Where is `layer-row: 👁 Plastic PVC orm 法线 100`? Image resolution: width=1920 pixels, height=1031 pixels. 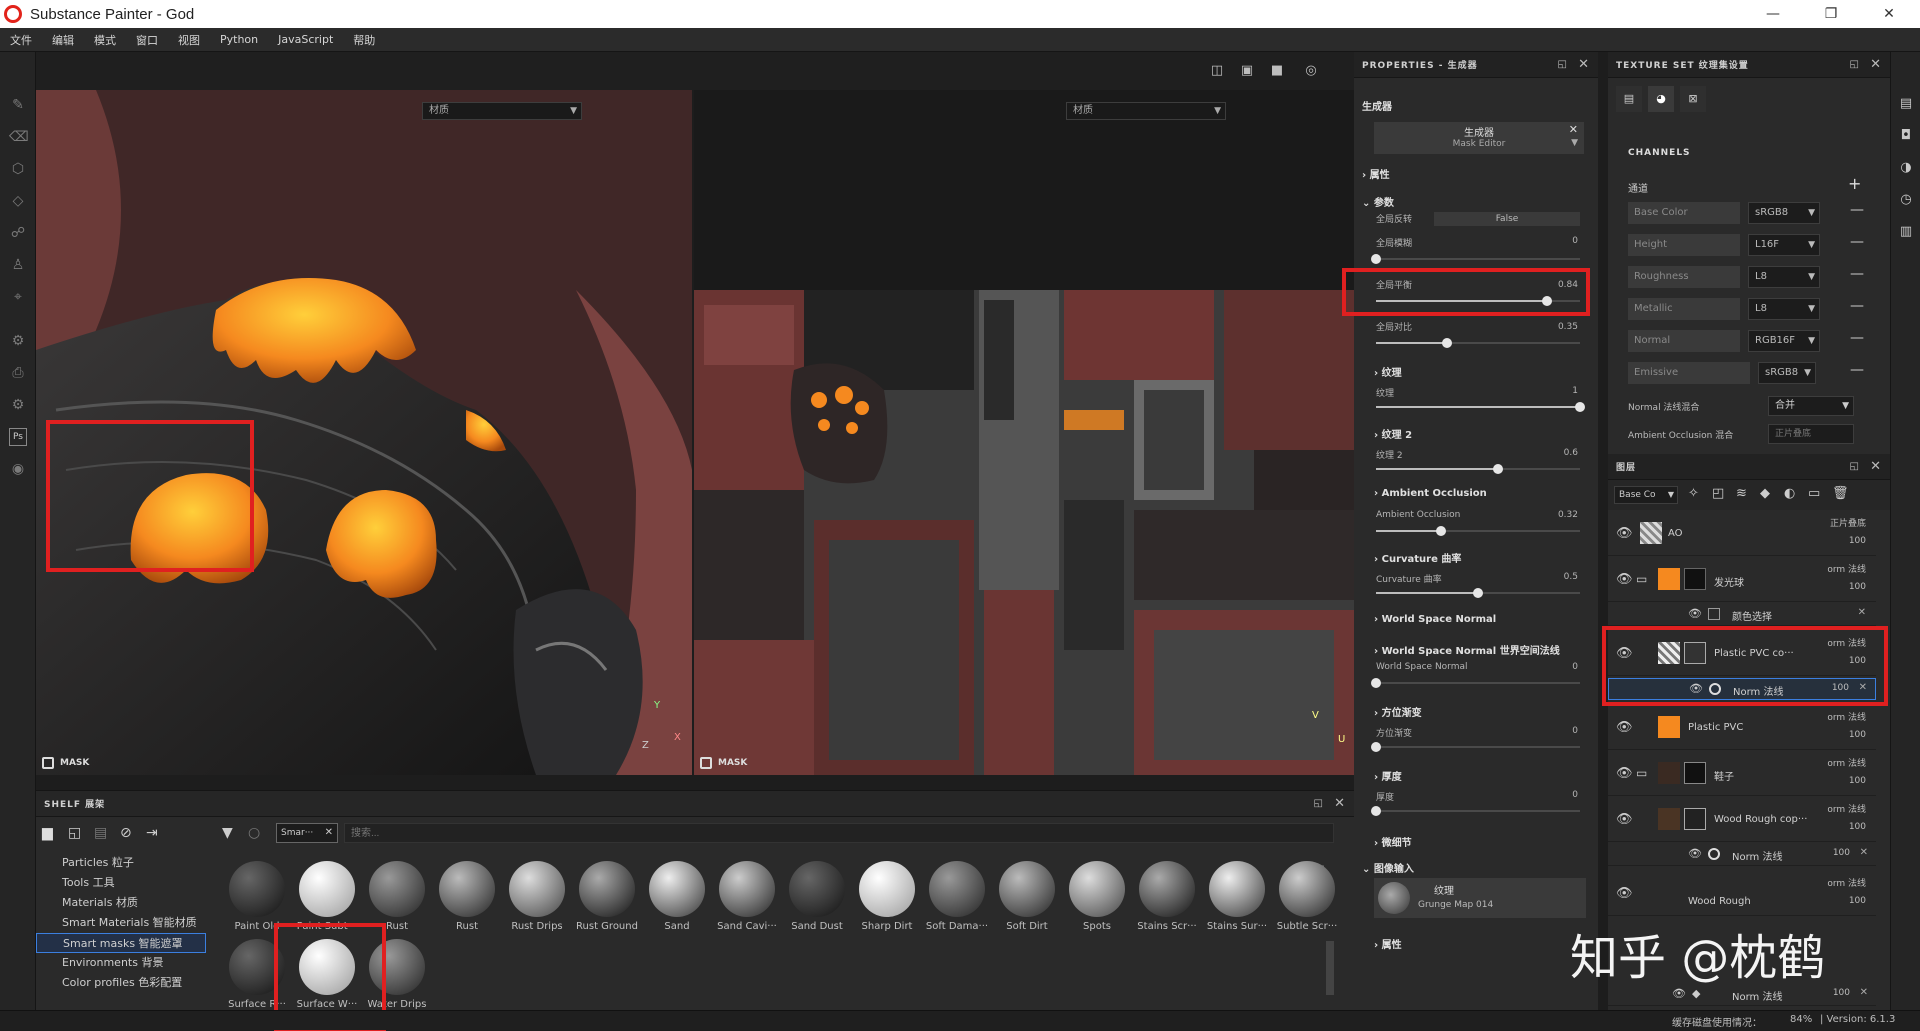
layer-row: 👁 Plastic PVC orm 法线 100 is located at coordinates (1742, 728).